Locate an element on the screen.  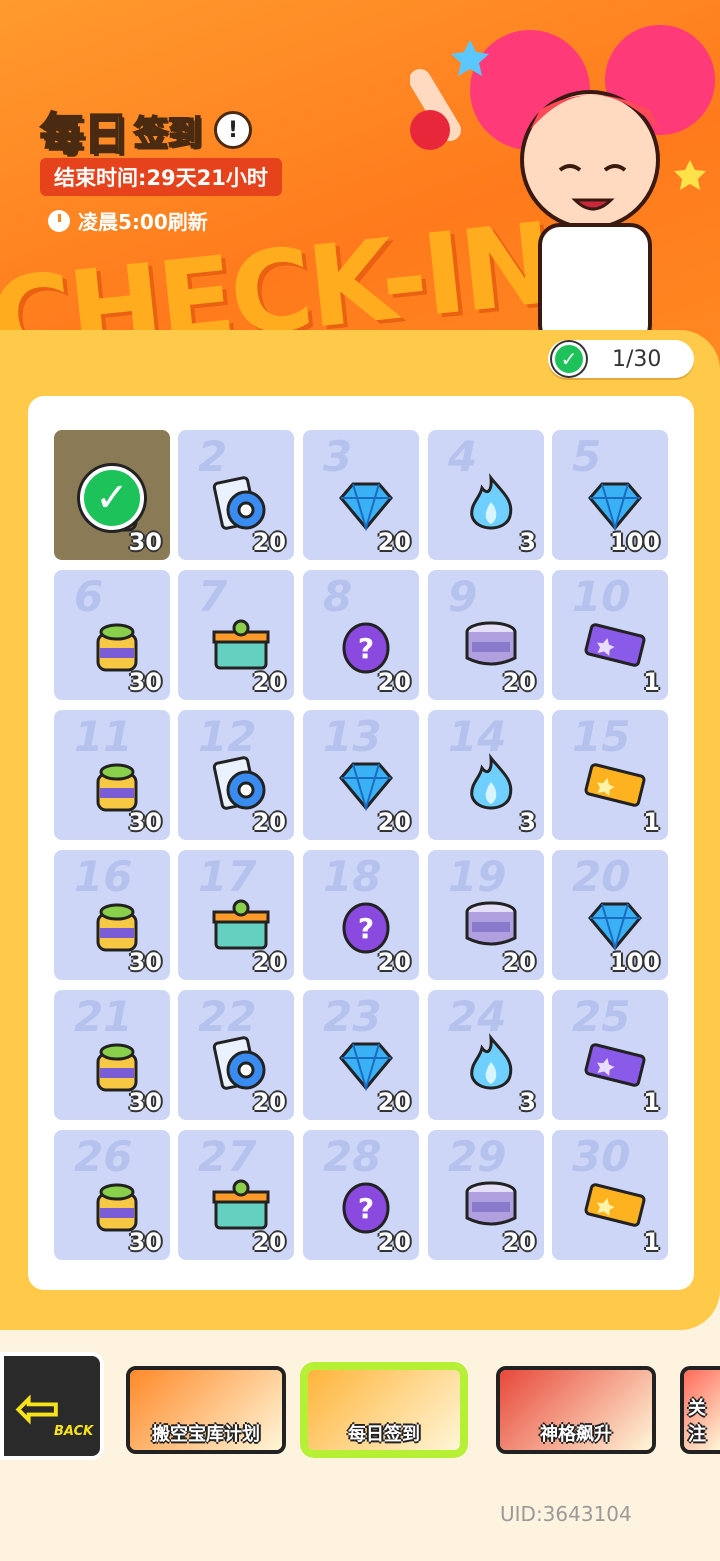
day-cell-26: 26 30 is located at coordinates (112, 1195).